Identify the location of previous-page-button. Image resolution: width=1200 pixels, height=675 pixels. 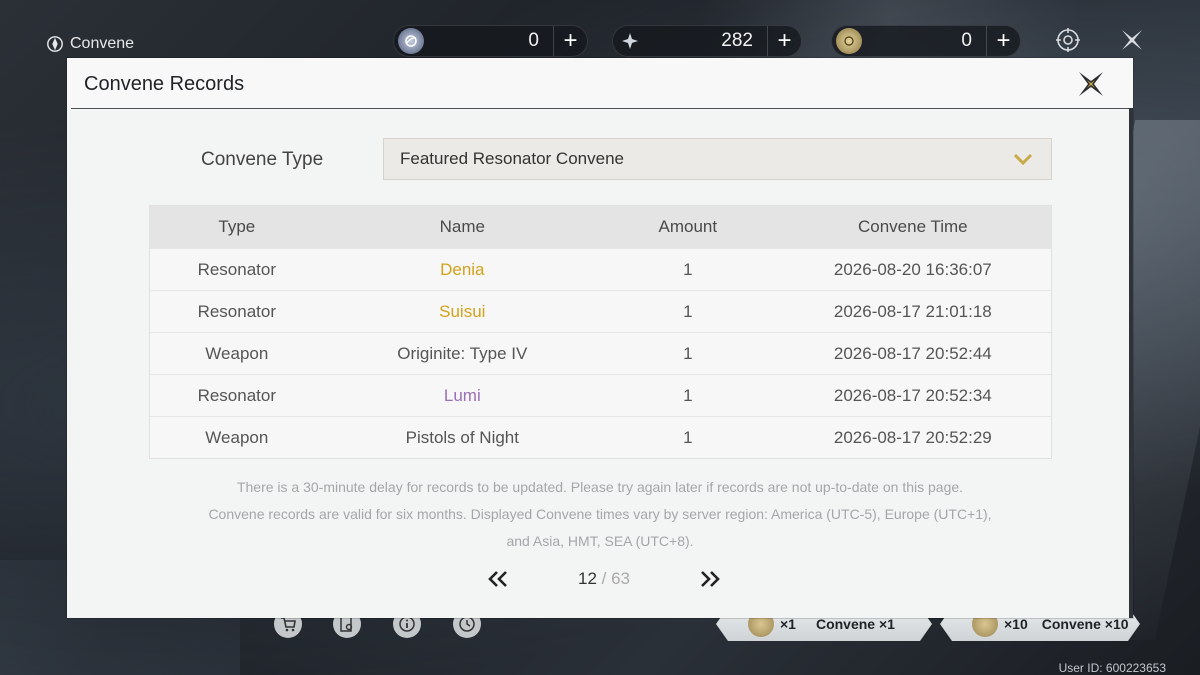
(498, 579).